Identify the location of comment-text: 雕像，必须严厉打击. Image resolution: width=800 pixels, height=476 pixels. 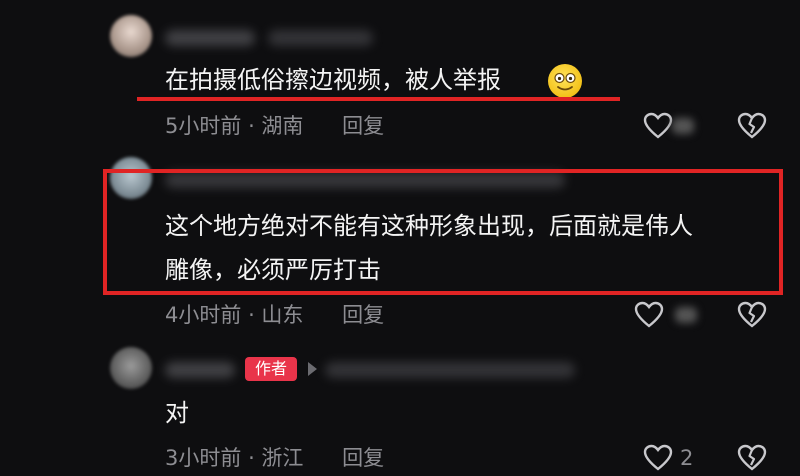
(273, 270).